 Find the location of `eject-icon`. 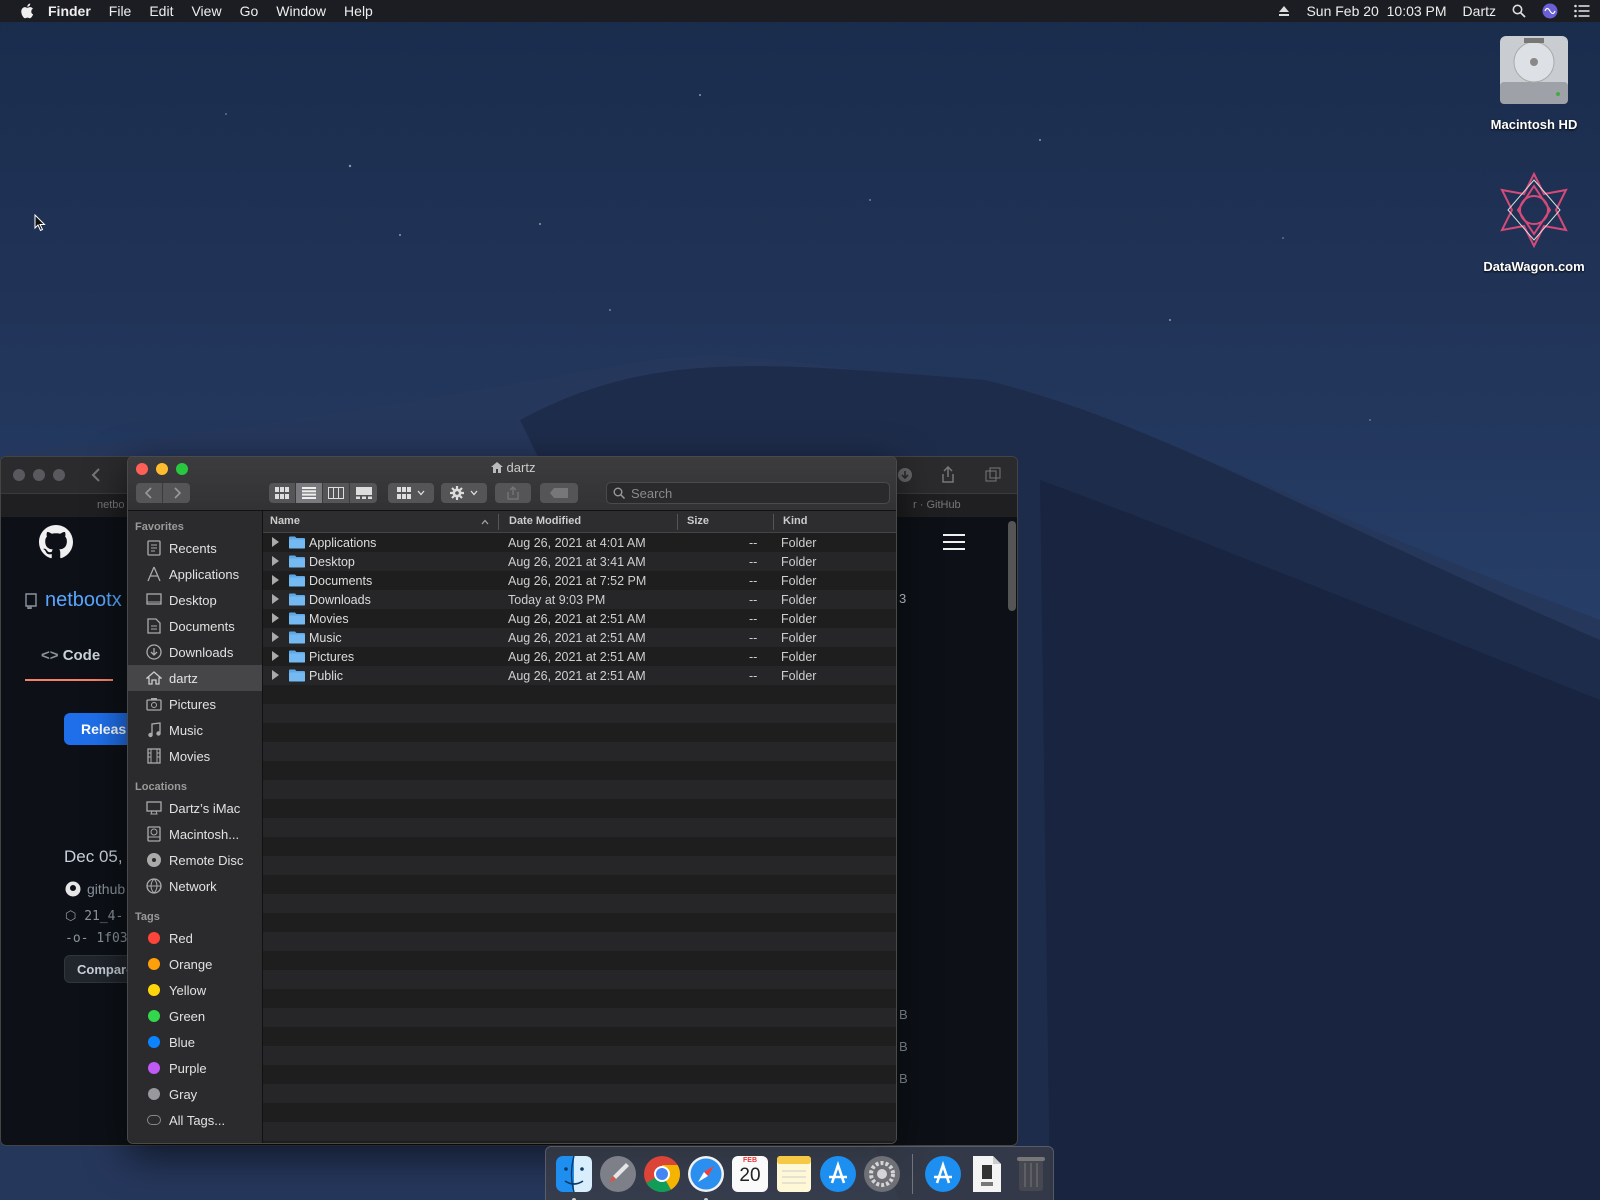

eject-icon is located at coordinates (1284, 11).